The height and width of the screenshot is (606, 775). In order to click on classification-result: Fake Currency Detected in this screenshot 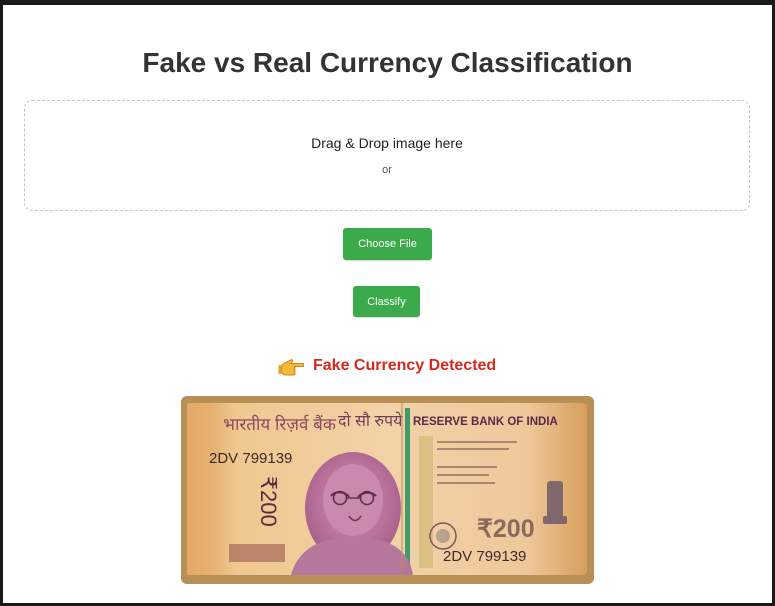, I will do `click(387, 366)`.